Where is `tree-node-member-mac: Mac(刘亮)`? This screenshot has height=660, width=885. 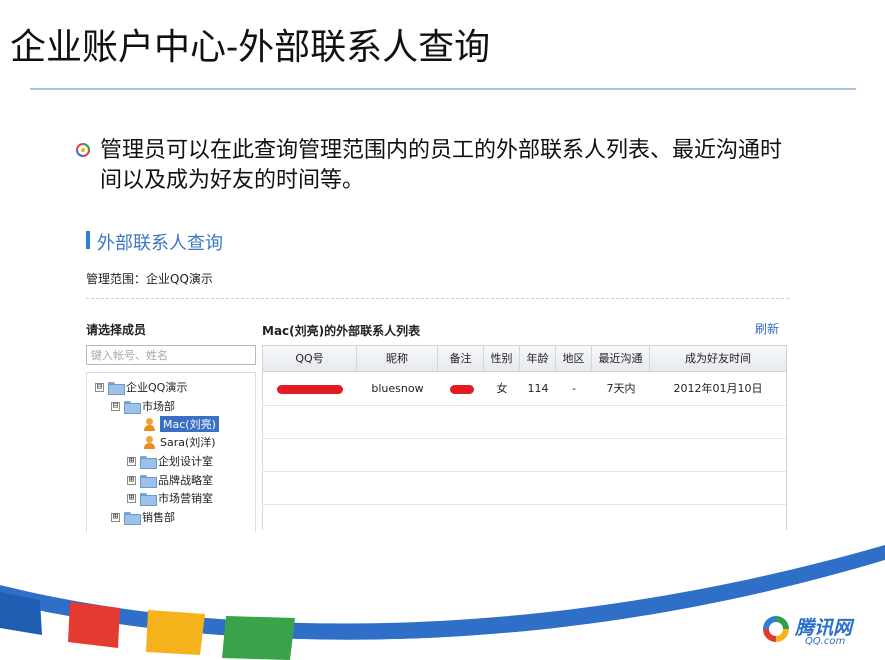 tree-node-member-mac: Mac(刘亮) is located at coordinates (181, 424).